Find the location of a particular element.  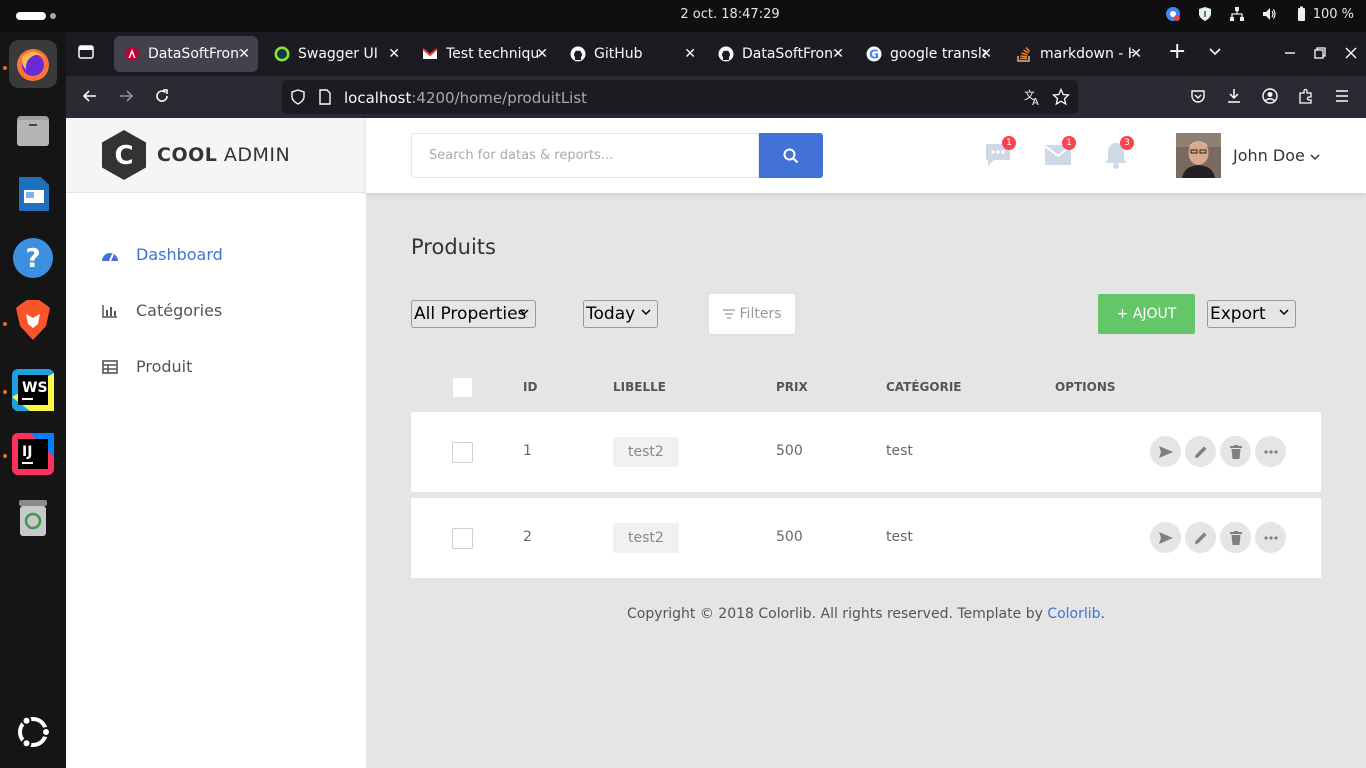

send-icon is located at coordinates (1165, 451).